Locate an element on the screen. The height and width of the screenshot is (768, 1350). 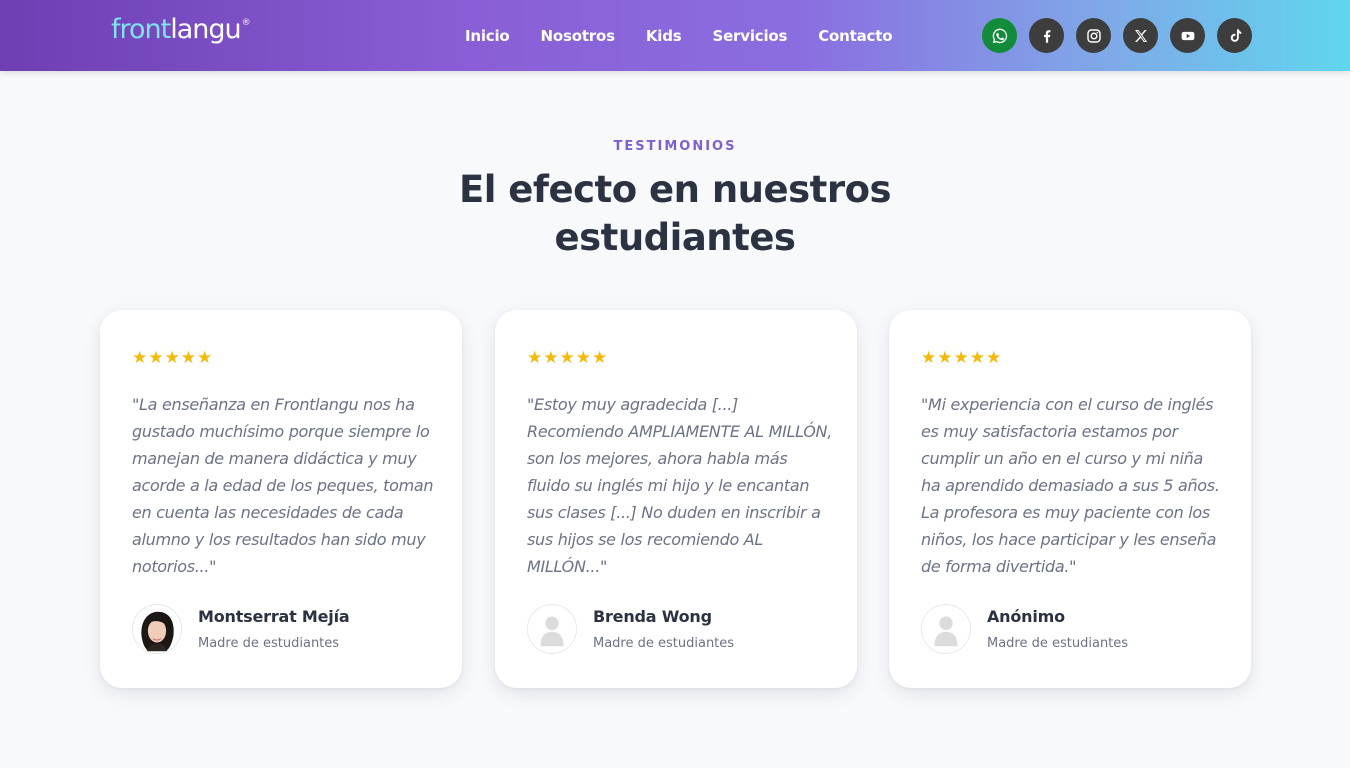
tiktok-button is located at coordinates (1234, 35).